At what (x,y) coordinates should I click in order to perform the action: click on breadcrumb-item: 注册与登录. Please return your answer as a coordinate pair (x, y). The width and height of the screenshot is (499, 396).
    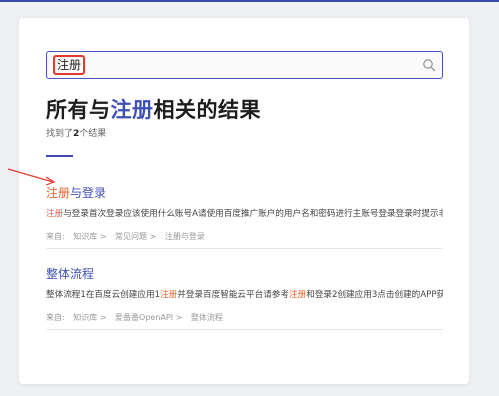
    Looking at the image, I should click on (185, 236).